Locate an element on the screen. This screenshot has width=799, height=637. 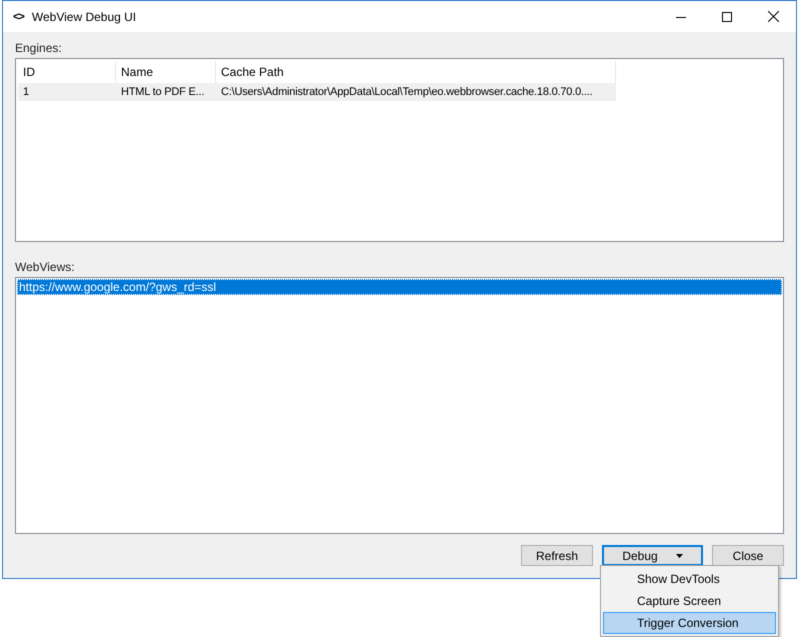
button: Close is located at coordinates (748, 555).